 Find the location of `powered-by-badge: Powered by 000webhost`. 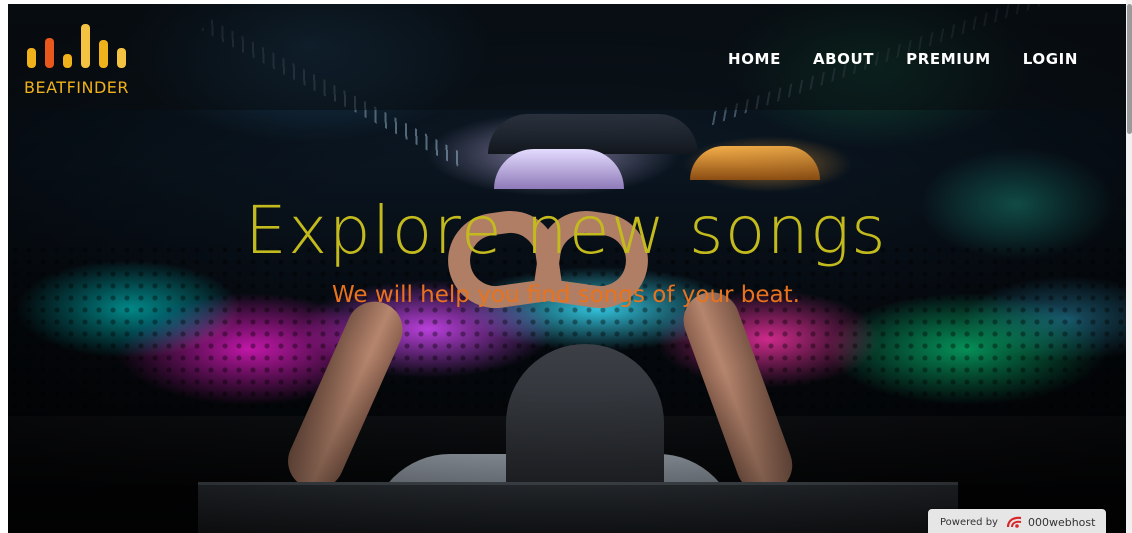

powered-by-badge: Powered by 000webhost is located at coordinates (1017, 521).